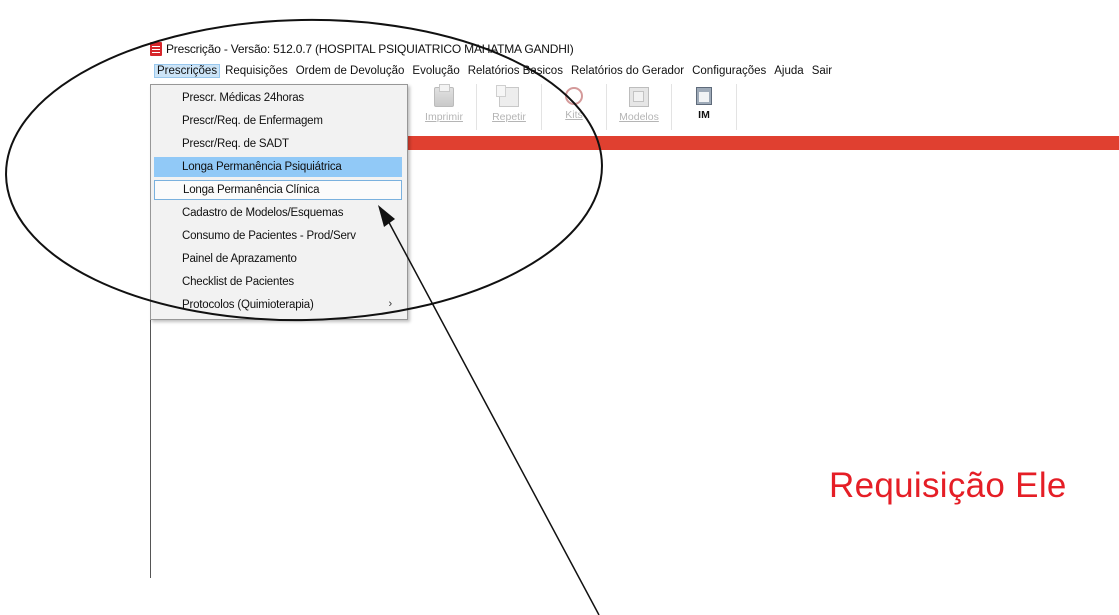 The image size is (1119, 615). What do you see at coordinates (574, 96) in the screenshot?
I see `kits-icon` at bounding box center [574, 96].